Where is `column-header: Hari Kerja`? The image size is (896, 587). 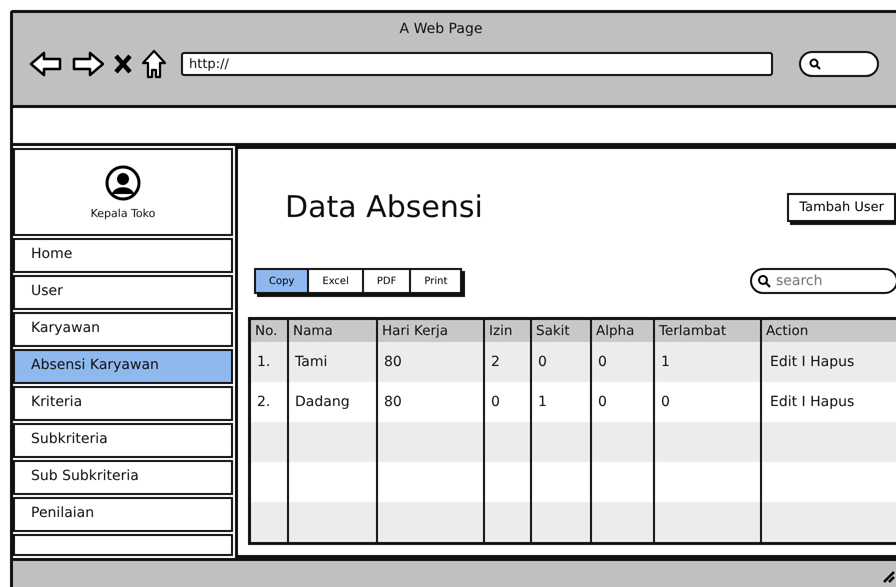
column-header: Hari Kerja is located at coordinates (415, 331).